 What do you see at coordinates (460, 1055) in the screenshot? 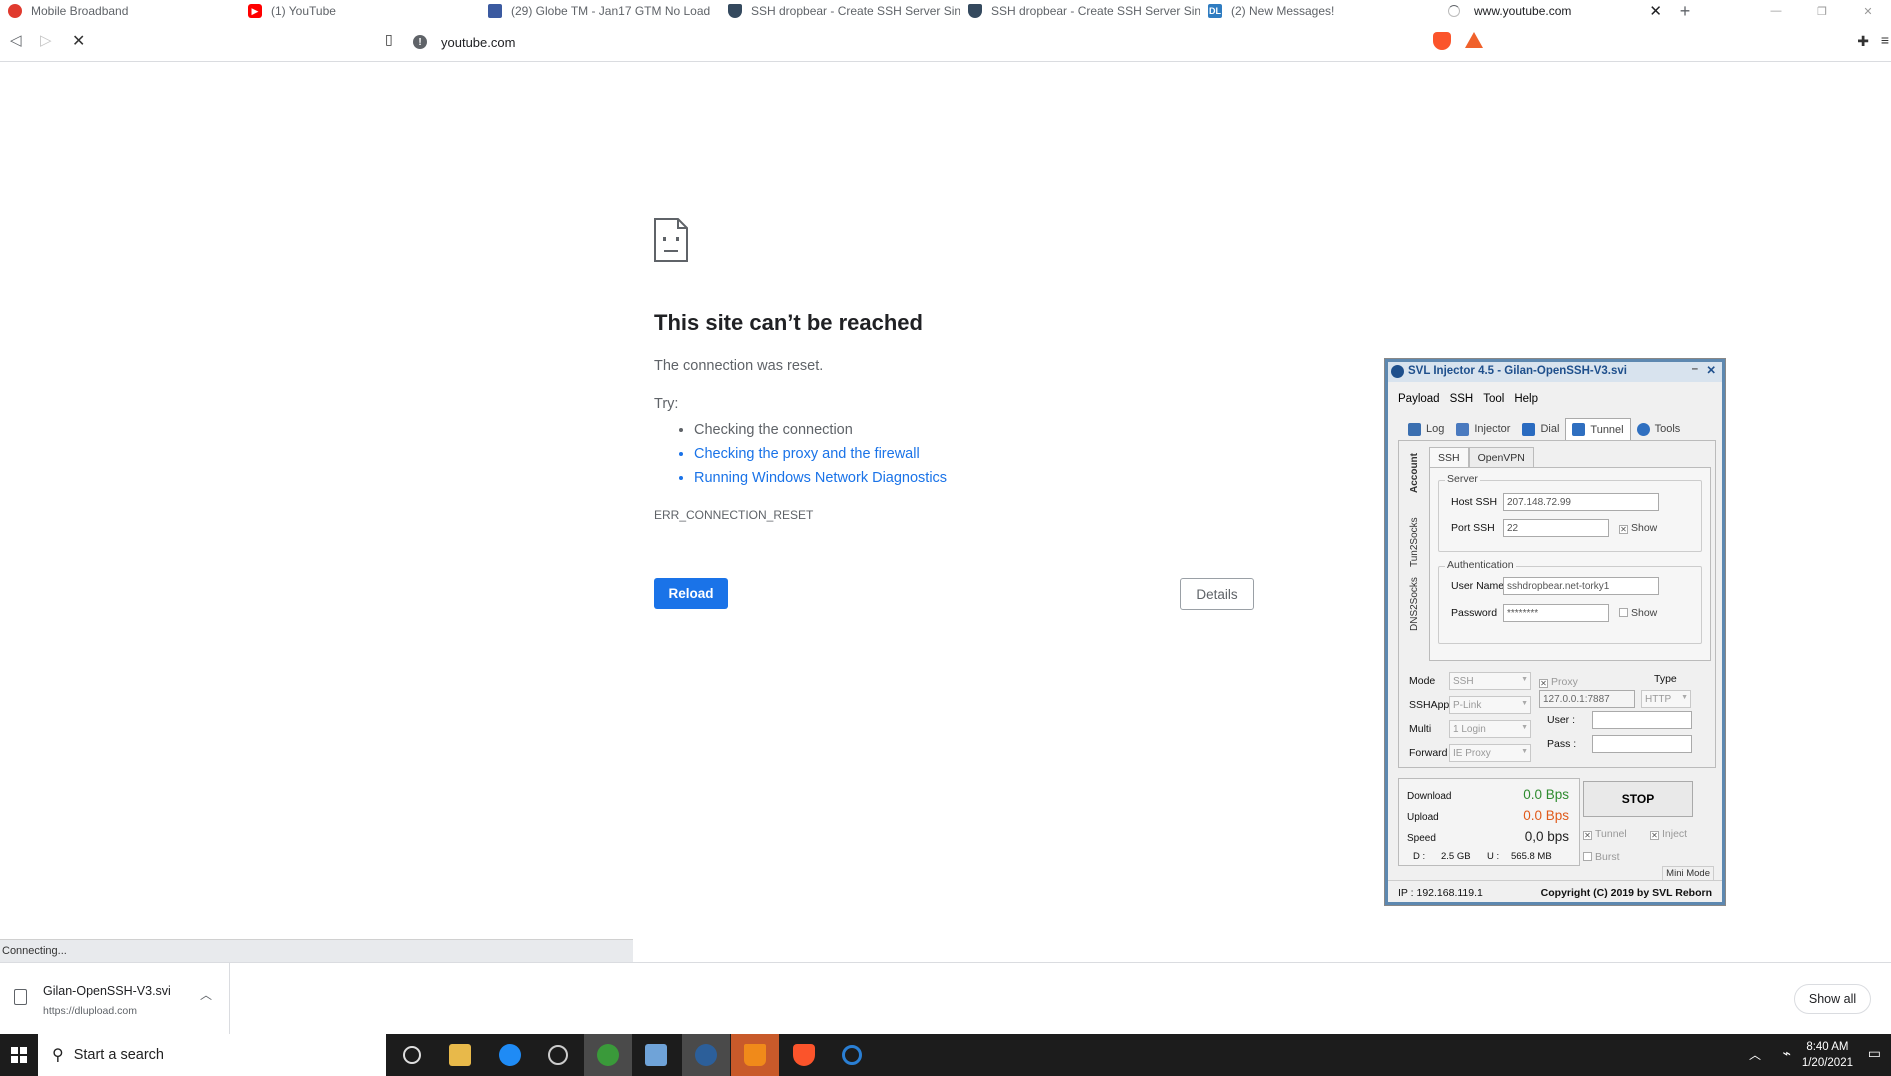
I see `taskbar-app-explorer` at bounding box center [460, 1055].